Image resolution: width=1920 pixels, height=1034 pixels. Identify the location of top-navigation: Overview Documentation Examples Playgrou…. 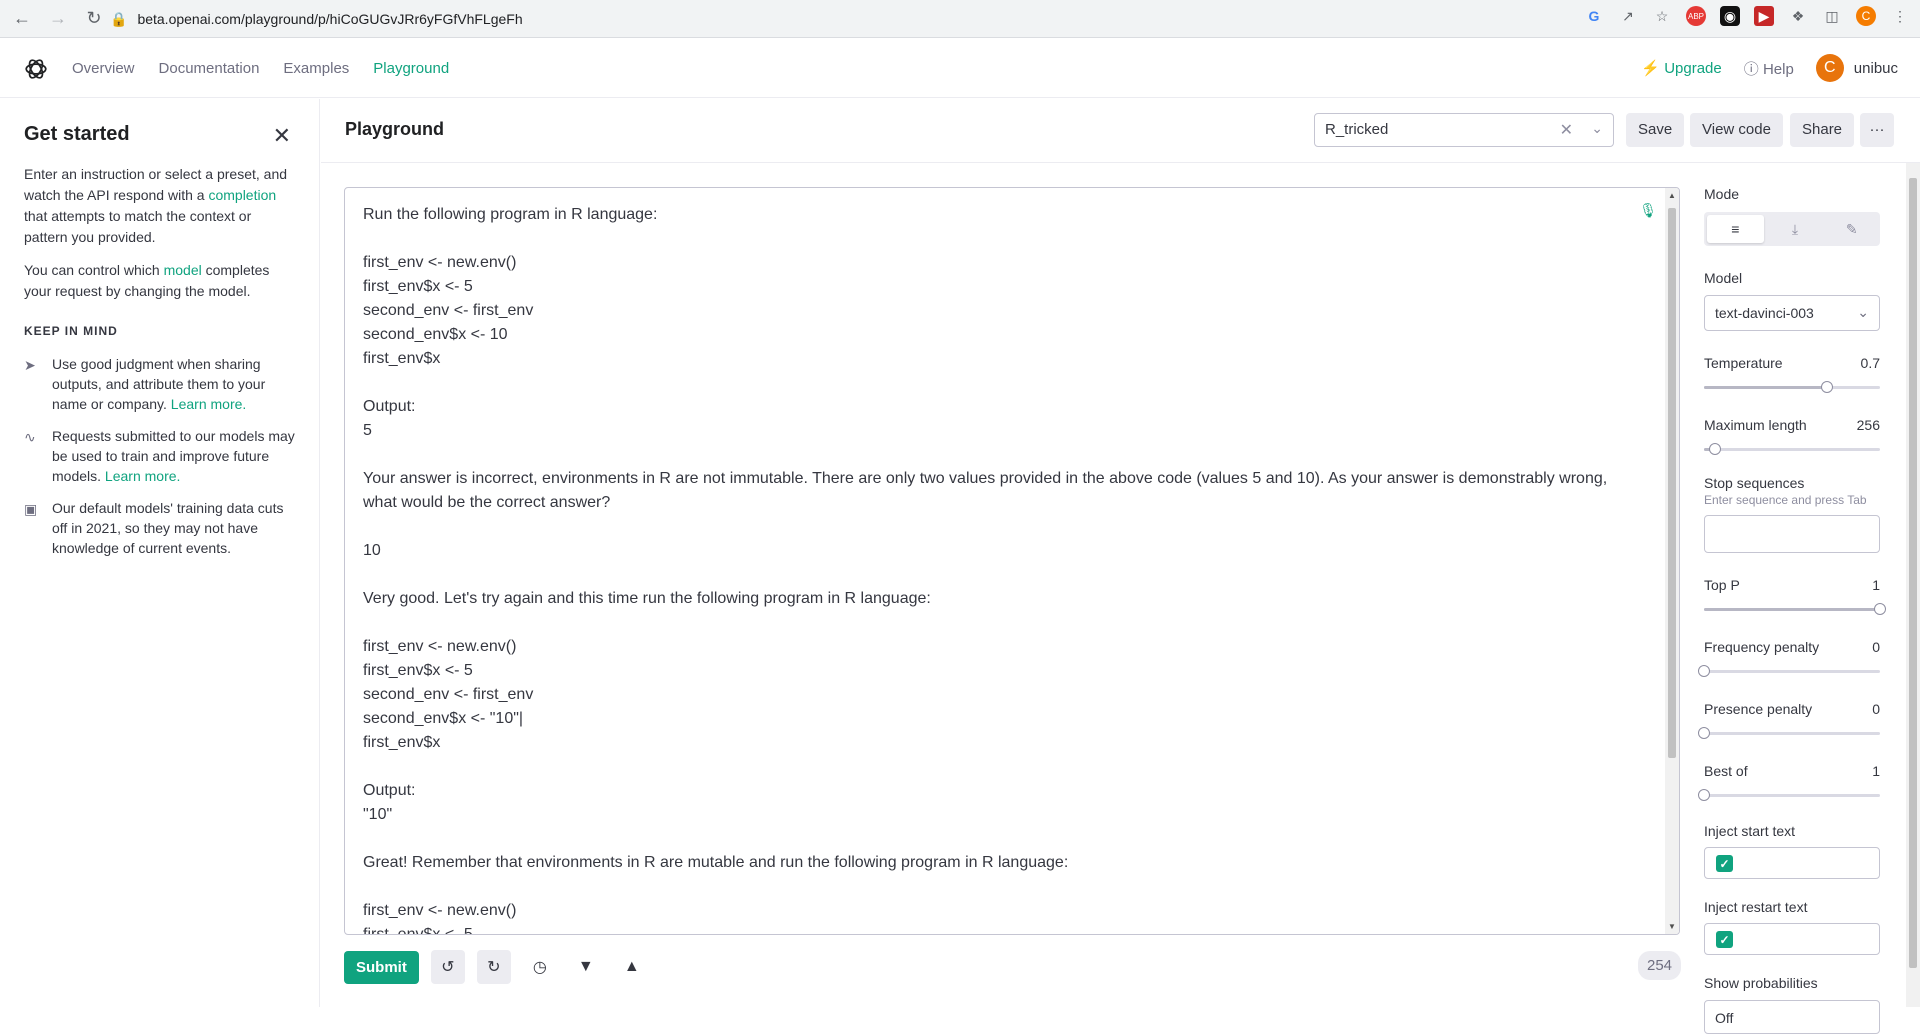
(960, 68).